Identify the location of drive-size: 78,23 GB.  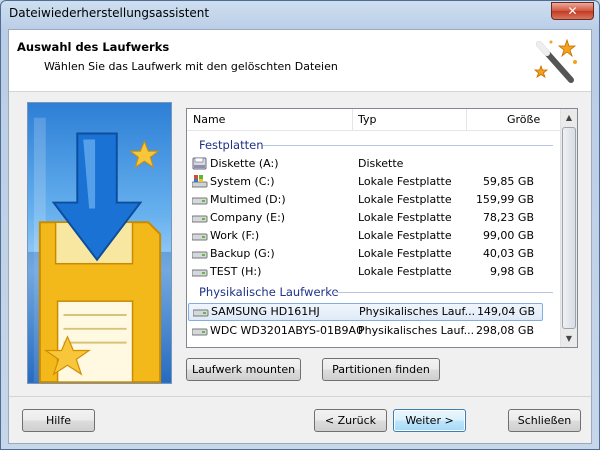
(508, 217).